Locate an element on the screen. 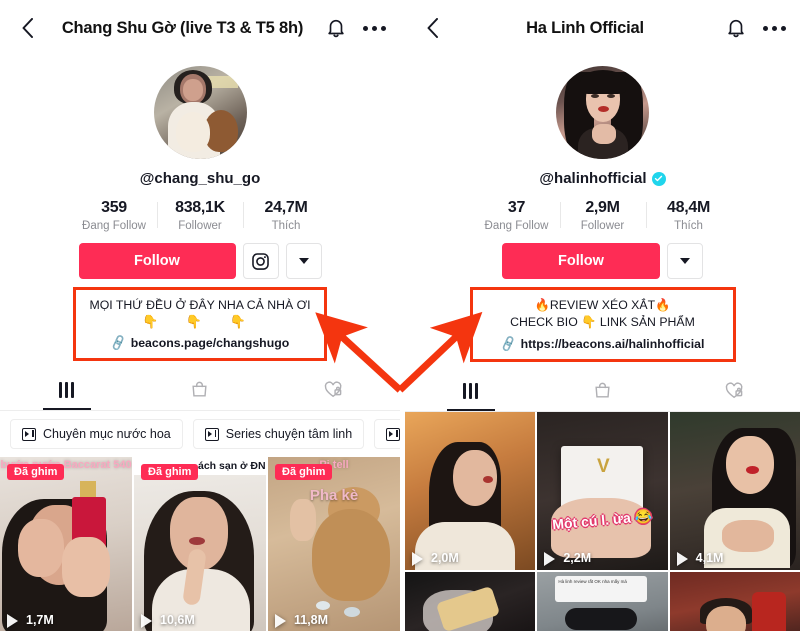  stat-value: 2,9M is located at coordinates (602, 207).